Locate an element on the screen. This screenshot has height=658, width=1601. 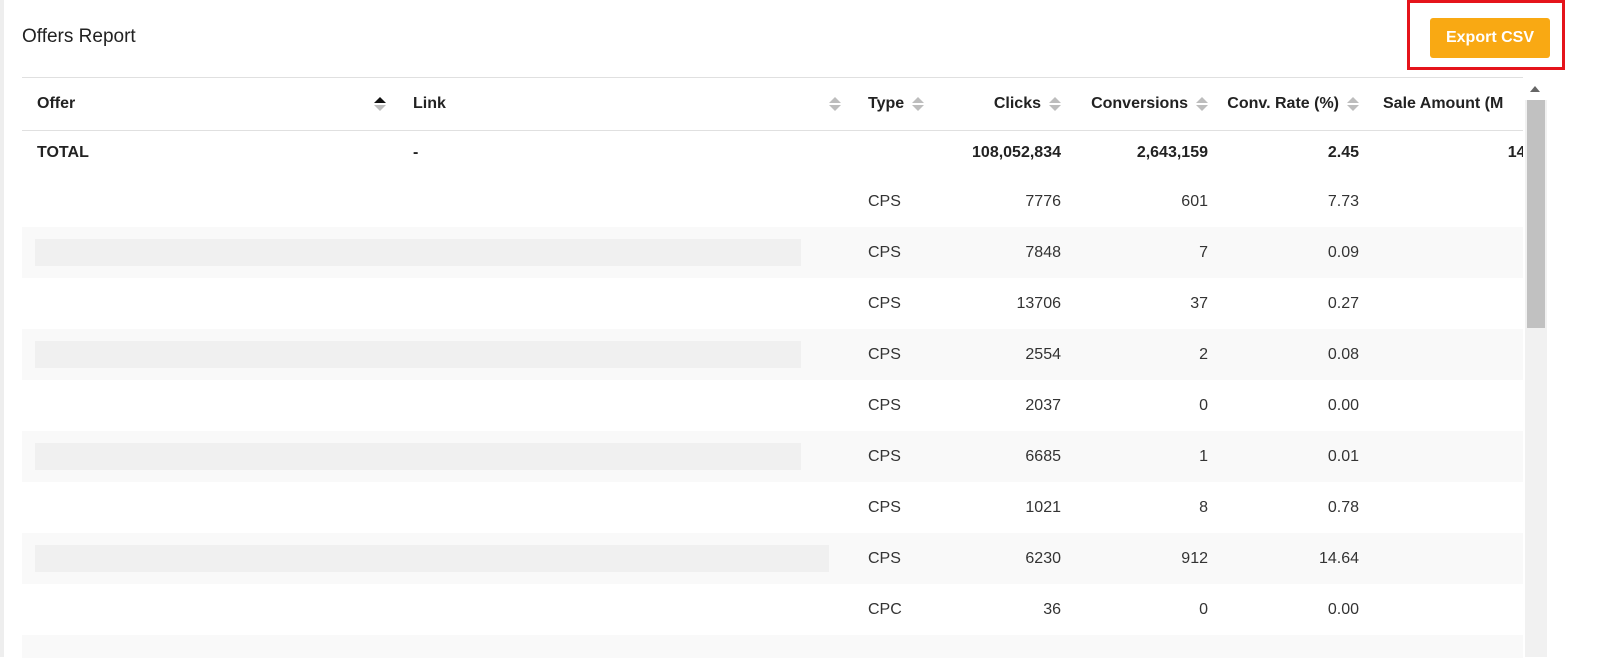
column-header-conv-rate: Conv. Rate (%) is located at coordinates (1295, 104).